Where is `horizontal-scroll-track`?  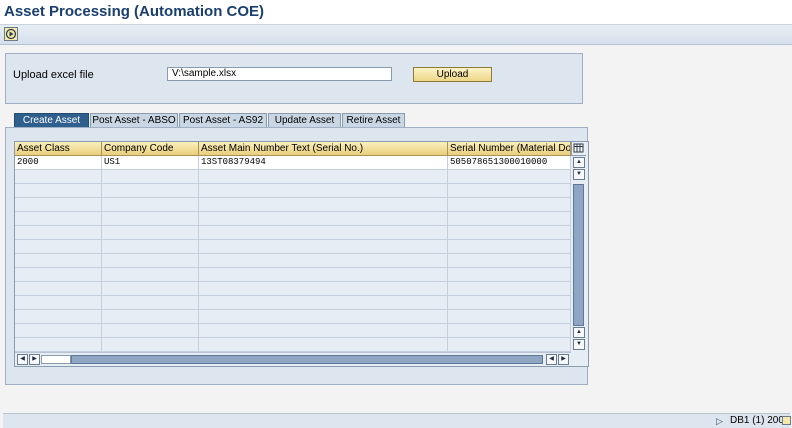
horizontal-scroll-track is located at coordinates (56, 359).